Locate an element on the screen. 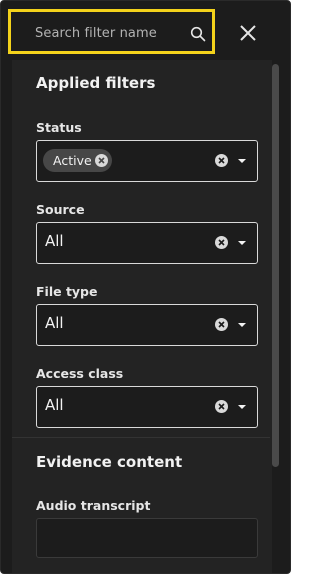 This screenshot has width=320, height=574. search-icon is located at coordinates (198, 34).